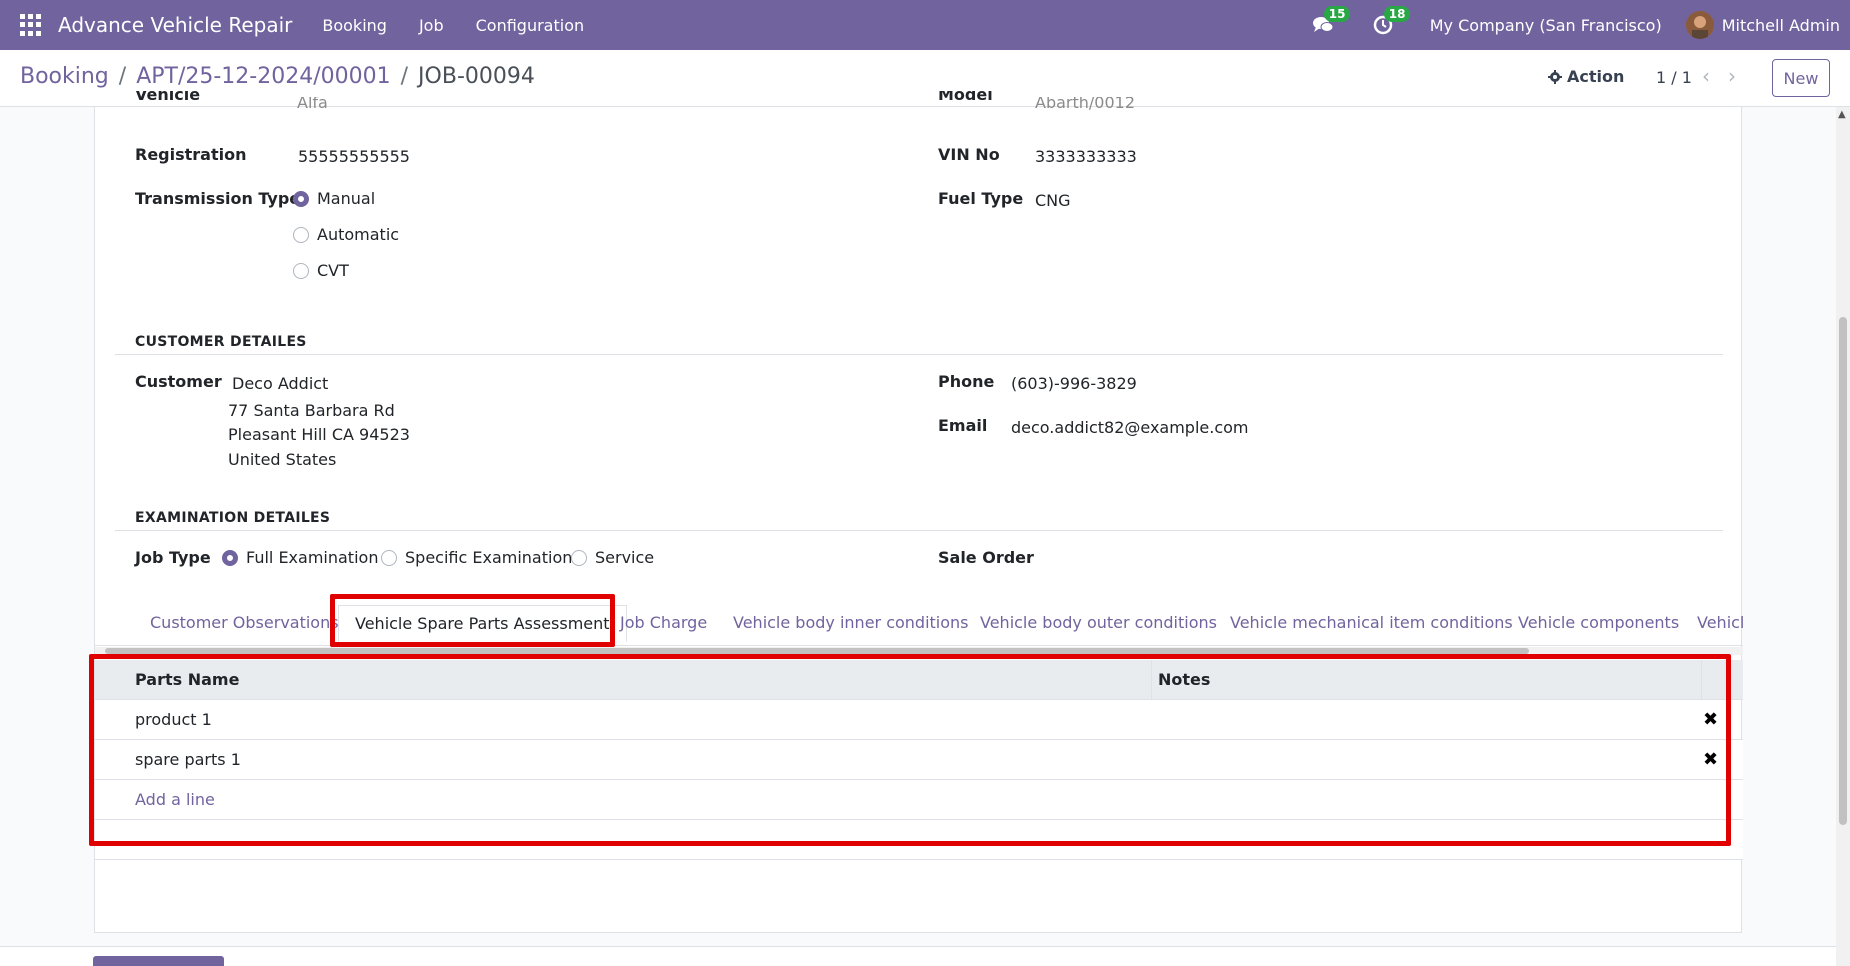 This screenshot has width=1850, height=966. I want to click on new-record-button: New, so click(1801, 78).